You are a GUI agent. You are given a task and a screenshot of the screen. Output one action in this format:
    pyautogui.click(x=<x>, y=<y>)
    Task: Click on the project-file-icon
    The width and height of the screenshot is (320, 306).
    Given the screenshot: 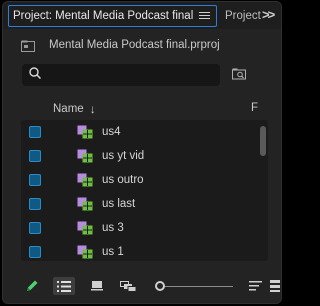 What is the action you would take?
    pyautogui.click(x=28, y=45)
    